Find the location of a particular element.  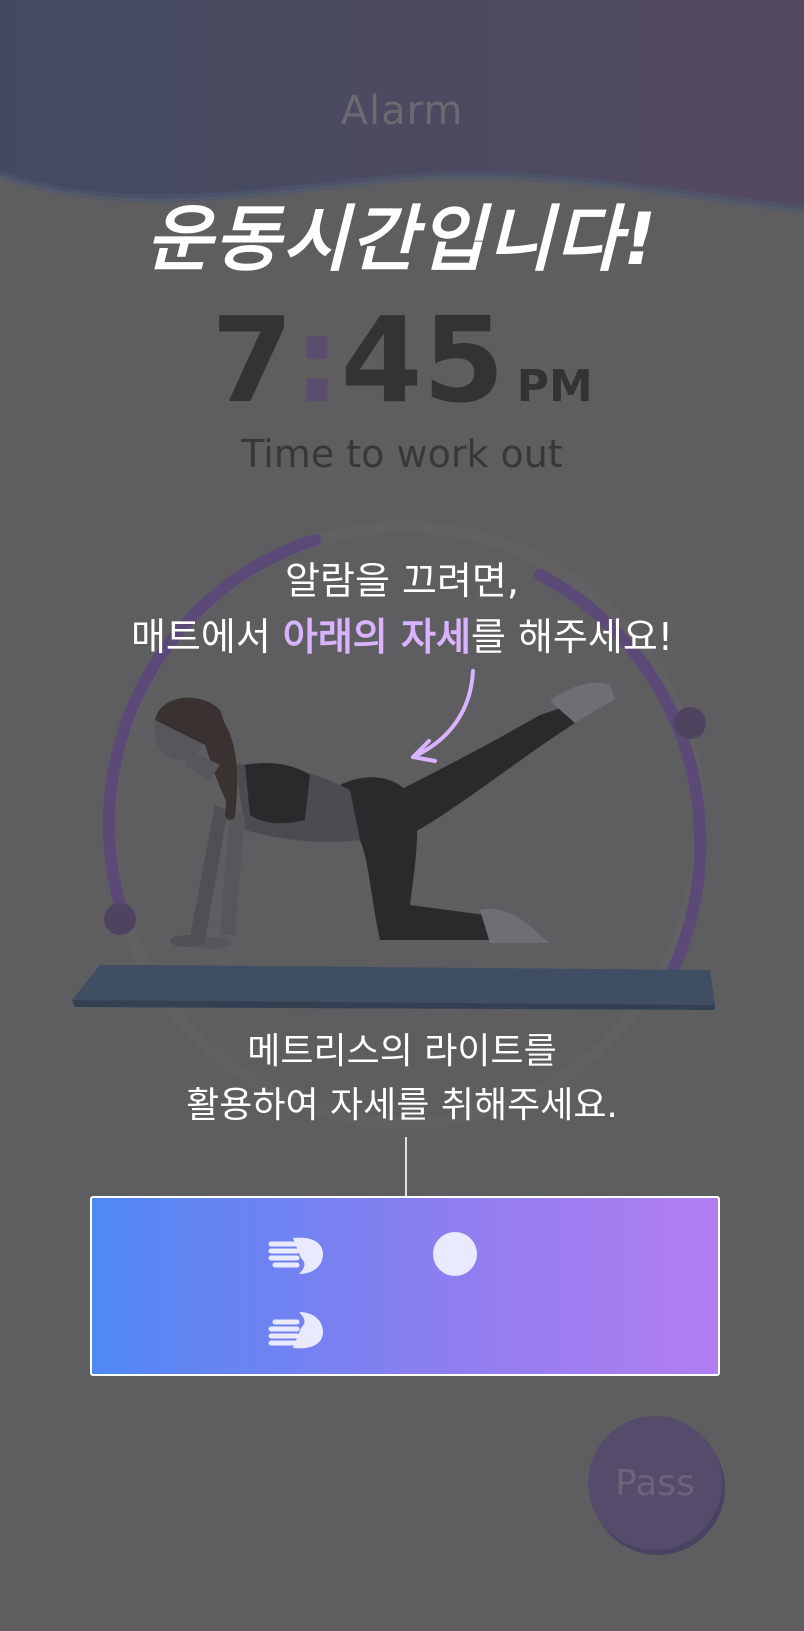

clock-minutes: 45 is located at coordinates (422, 360).